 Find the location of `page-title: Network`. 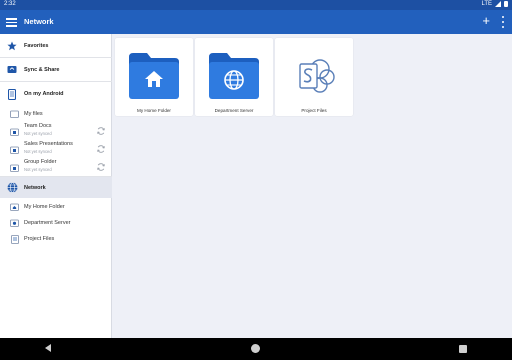

page-title: Network is located at coordinates (39, 21).